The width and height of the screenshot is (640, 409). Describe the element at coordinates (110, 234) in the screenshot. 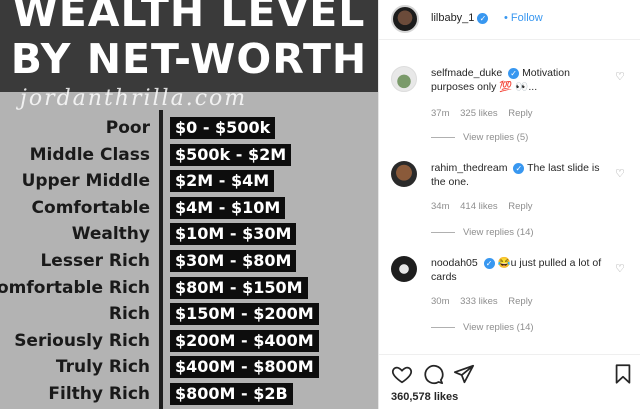

I see `tier-label: Wealthy` at that location.